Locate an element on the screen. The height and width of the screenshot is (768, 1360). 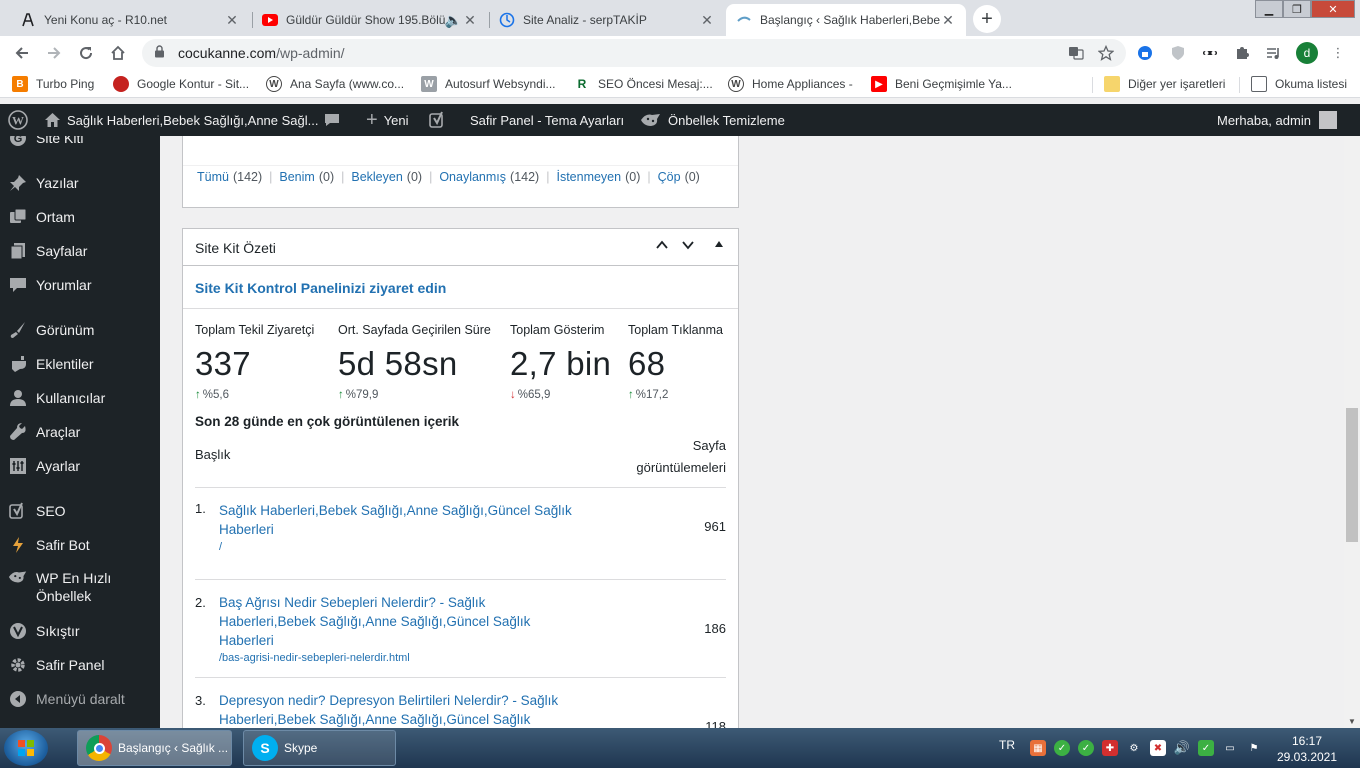
reload-button is located at coordinates (86, 53).